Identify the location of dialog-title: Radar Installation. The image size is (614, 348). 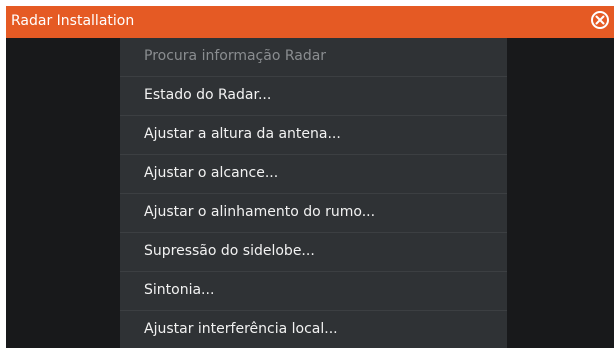
(73, 21).